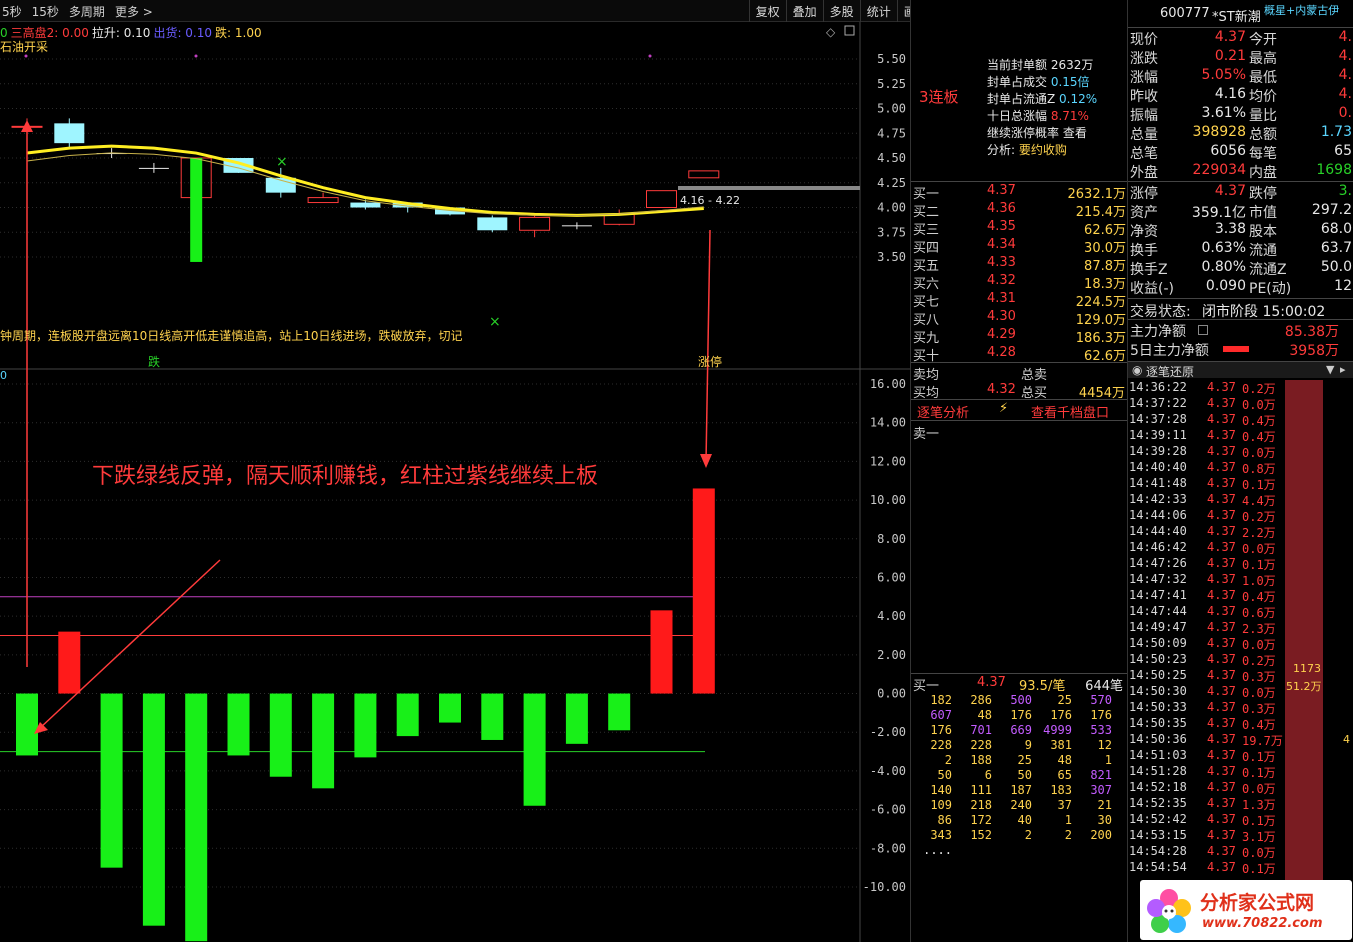  What do you see at coordinates (1064, 805) in the screenshot?
I see `queue-cell: 37` at bounding box center [1064, 805].